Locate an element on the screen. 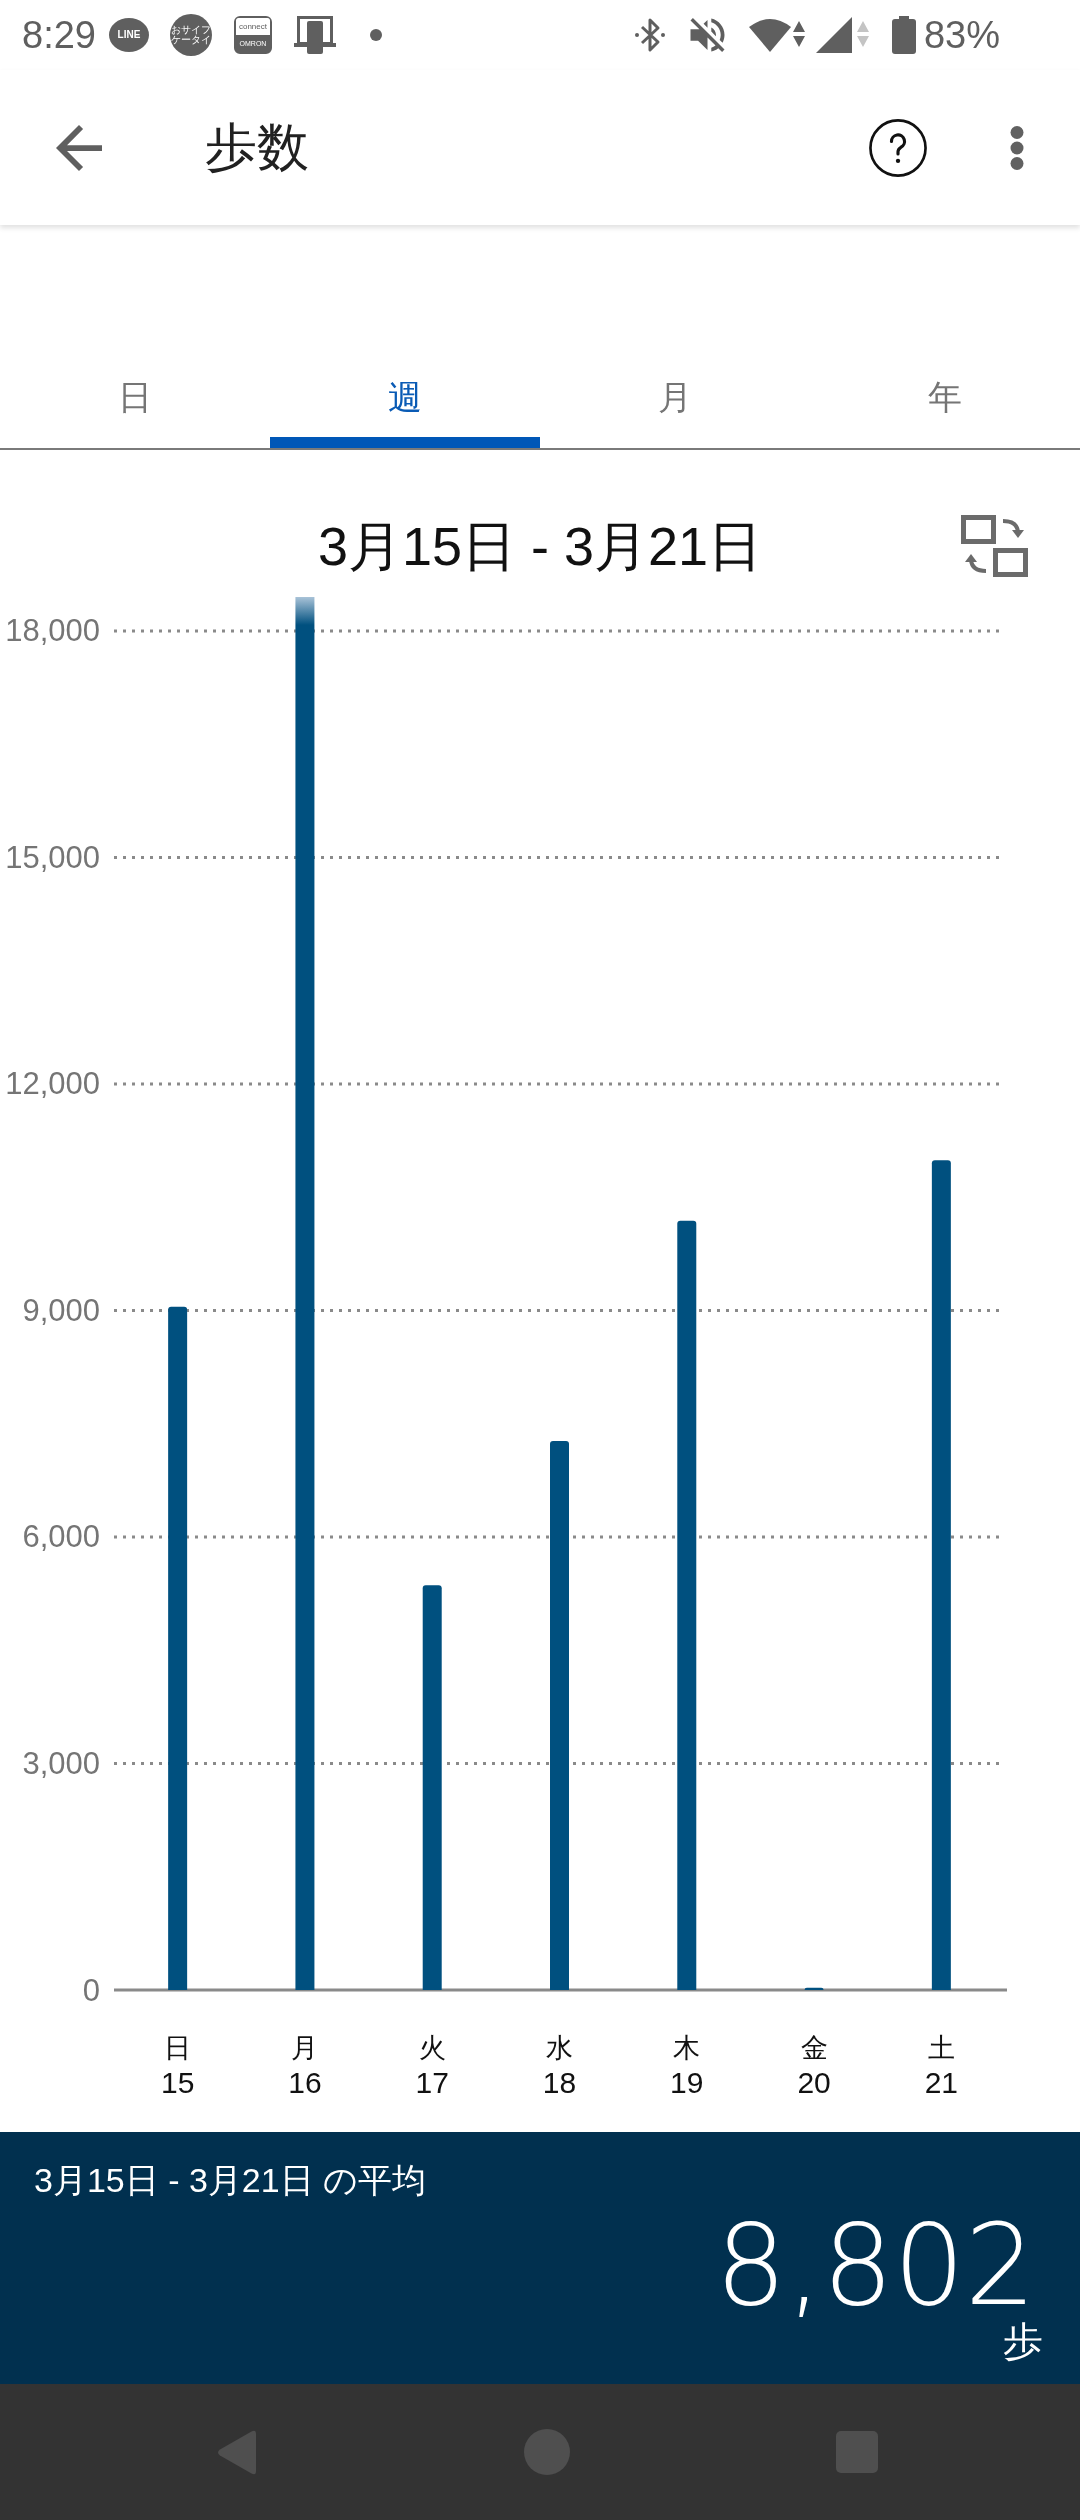  y-axis-label: 18,000 is located at coordinates (52, 631).